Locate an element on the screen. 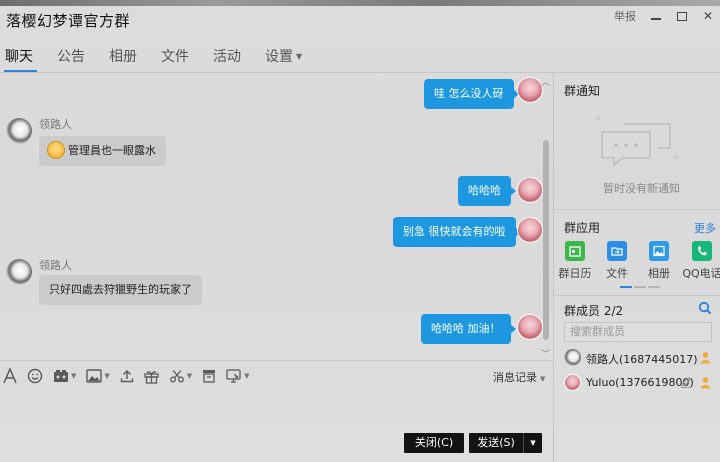 This screenshot has width=720, height=462. message-text: 管理員也一眼露水 is located at coordinates (112, 150).